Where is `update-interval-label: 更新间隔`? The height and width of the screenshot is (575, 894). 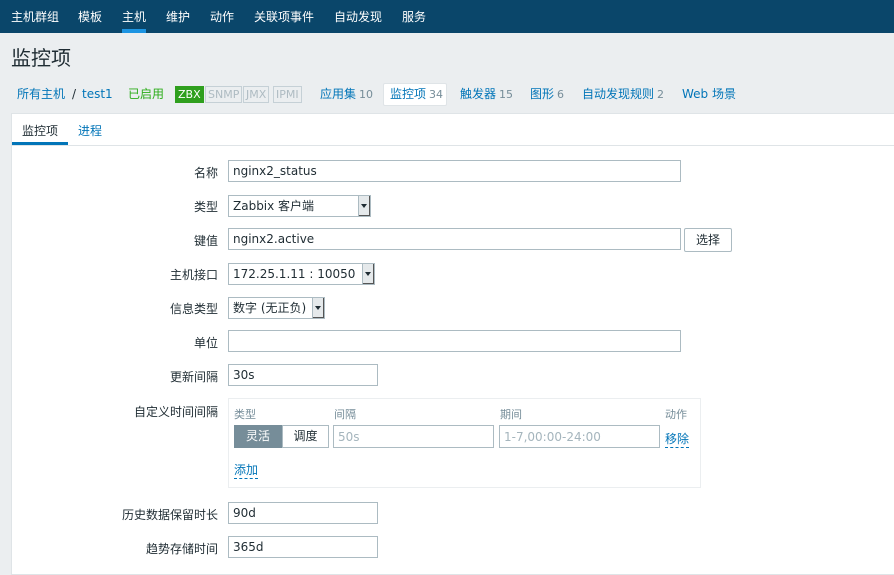 update-interval-label: 更新间隔 is located at coordinates (193, 377).